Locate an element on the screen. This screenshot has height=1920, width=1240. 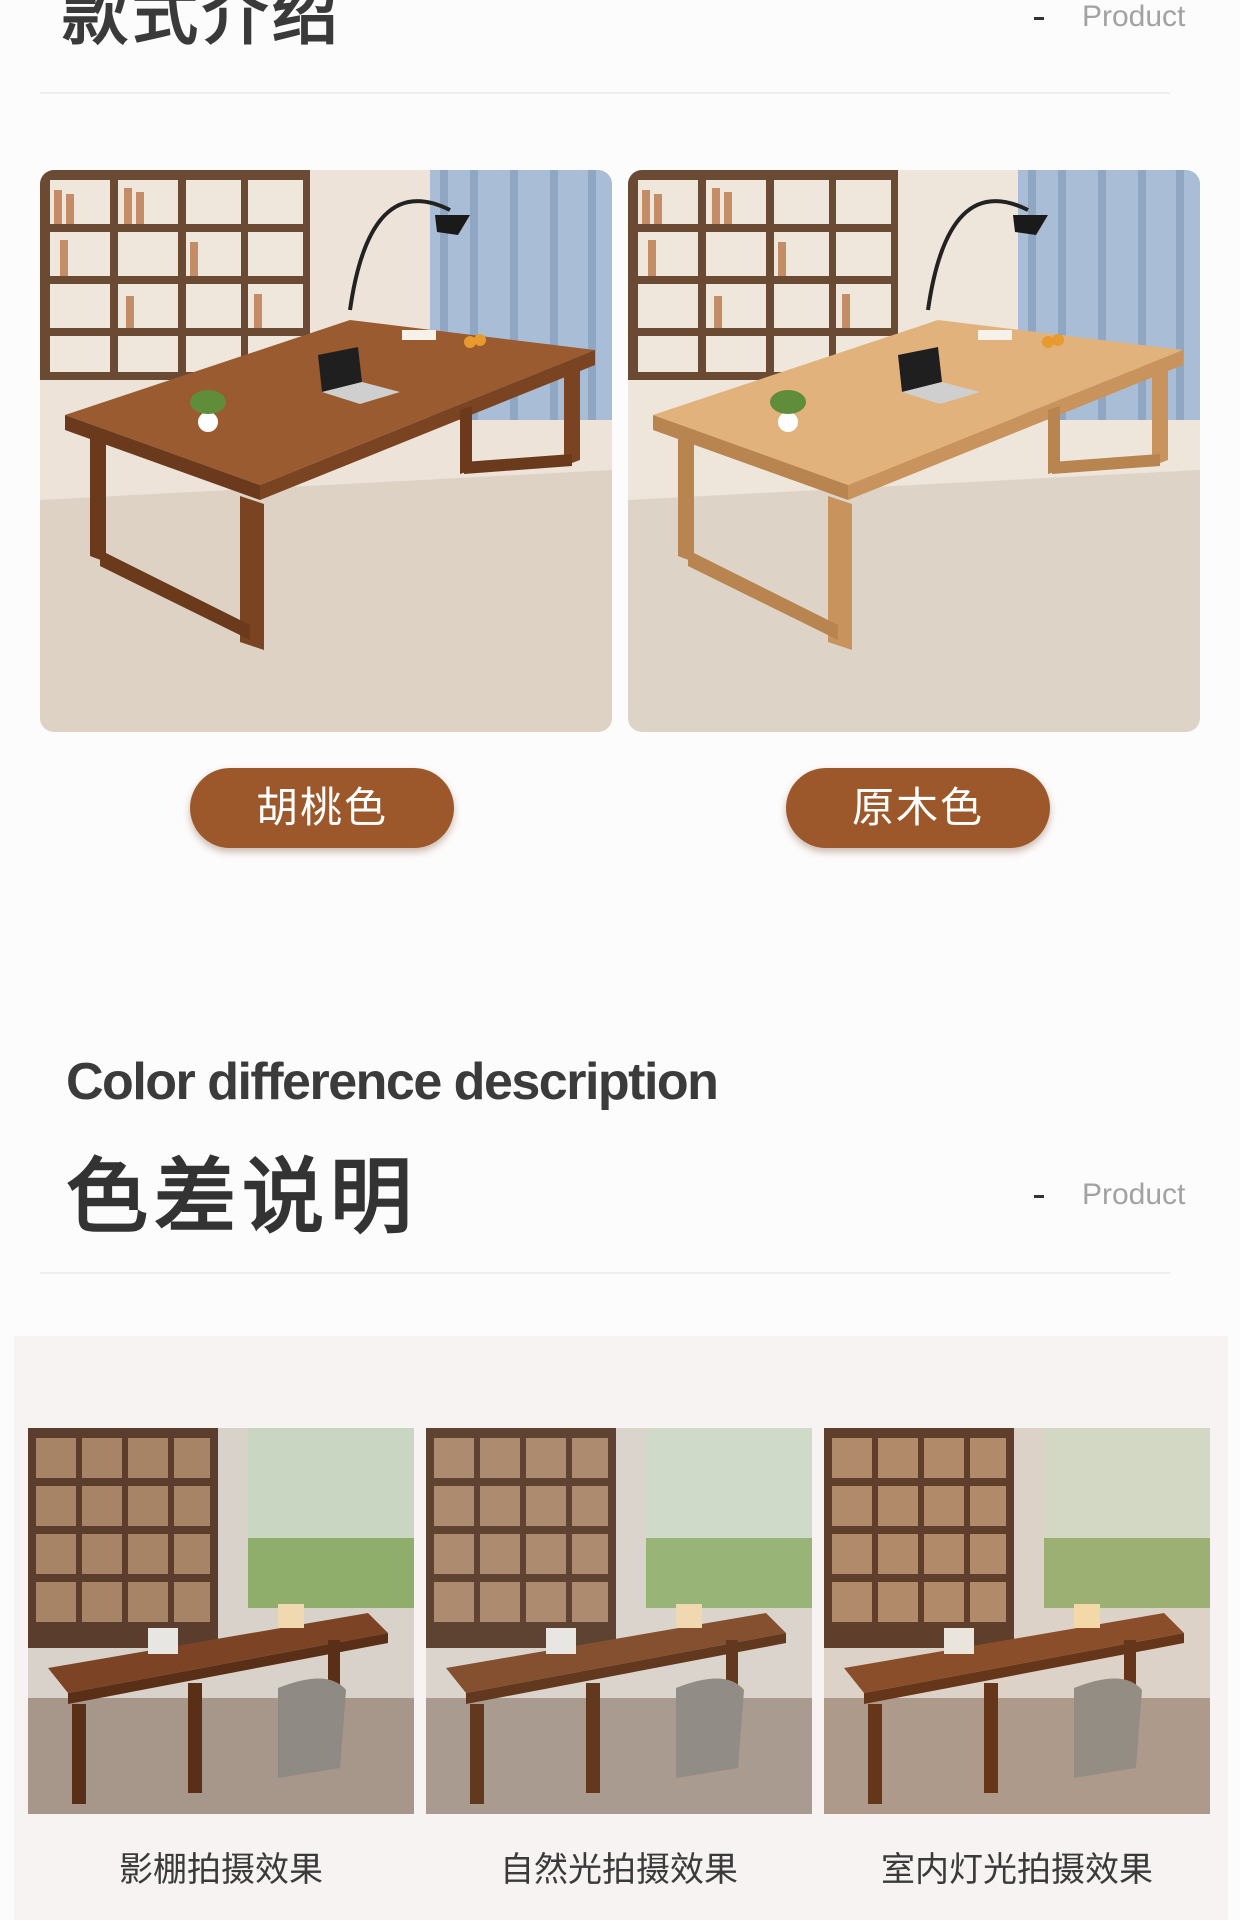
caption-indoor: 室内灯光拍摄效果 is located at coordinates (1017, 1870).